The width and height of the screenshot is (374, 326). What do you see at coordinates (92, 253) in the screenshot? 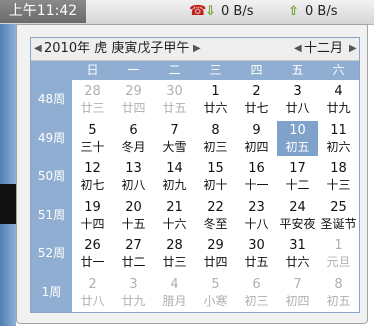
I see `day-cell: 26 廿一` at bounding box center [92, 253].